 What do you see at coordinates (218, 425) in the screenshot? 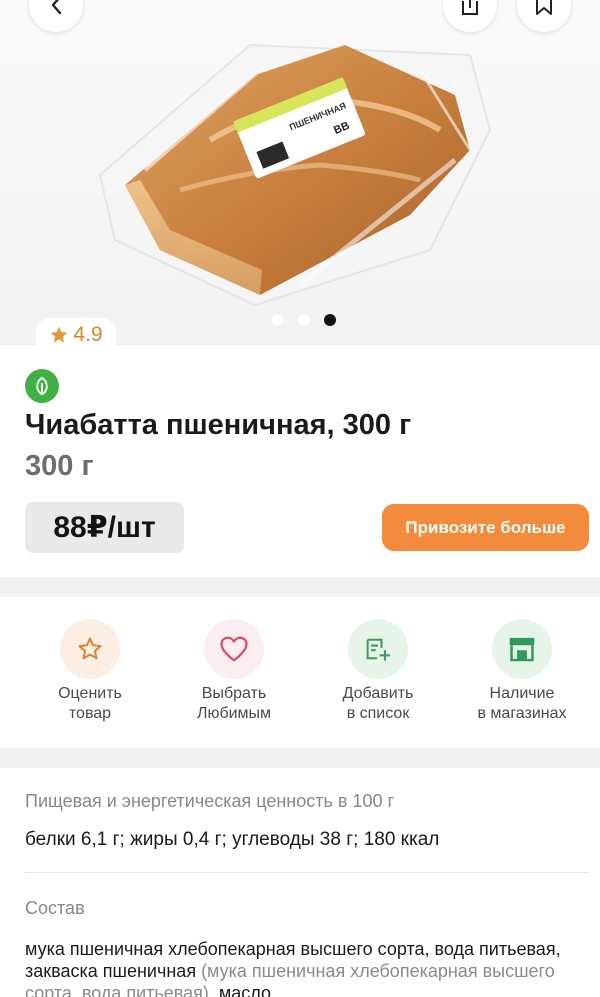
I see `product-title: Чиабатта пшеничная, 300 г` at bounding box center [218, 425].